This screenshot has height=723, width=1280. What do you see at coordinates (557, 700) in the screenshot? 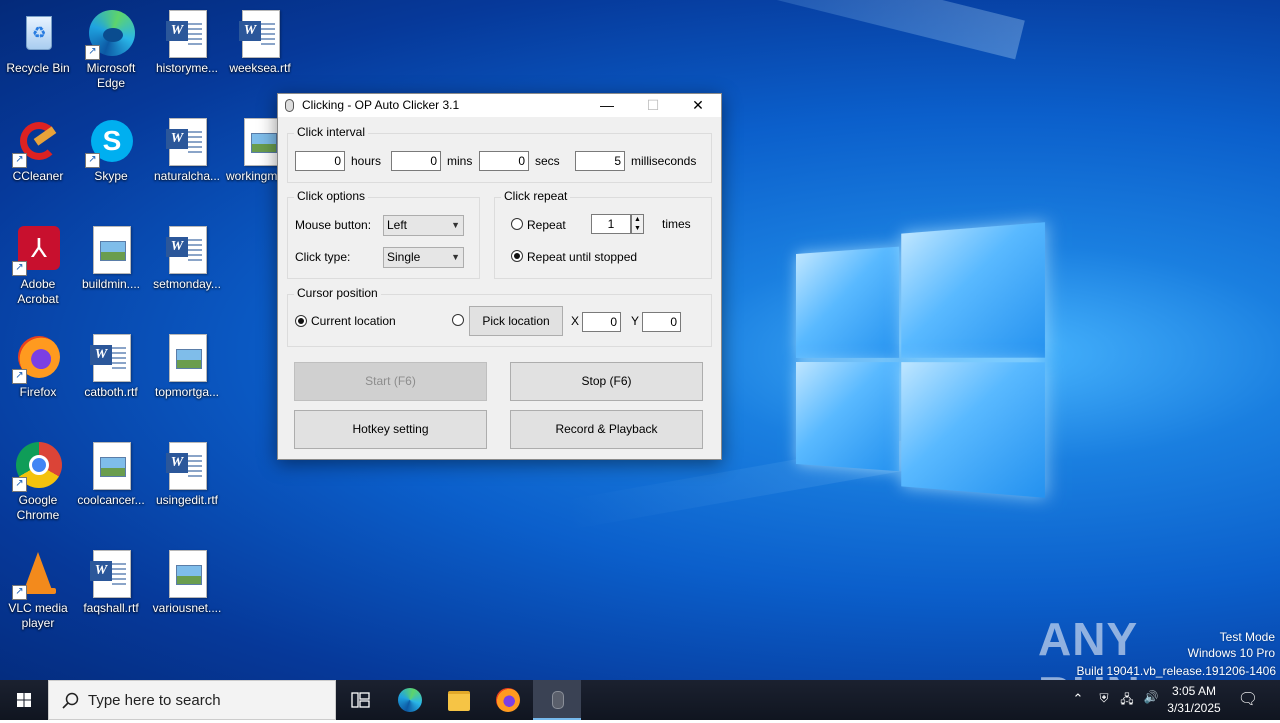
I see `taskbar-auto-clicker` at bounding box center [557, 700].